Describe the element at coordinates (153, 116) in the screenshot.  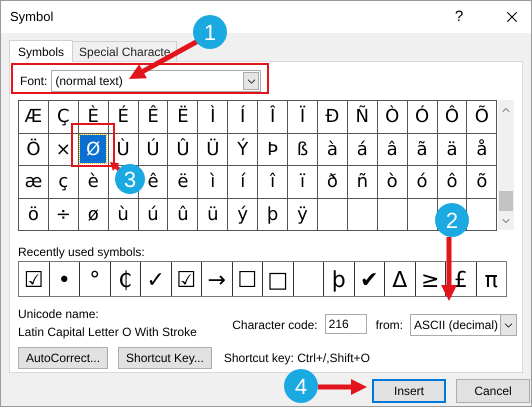
I see `symbol-cell: Ê` at that location.